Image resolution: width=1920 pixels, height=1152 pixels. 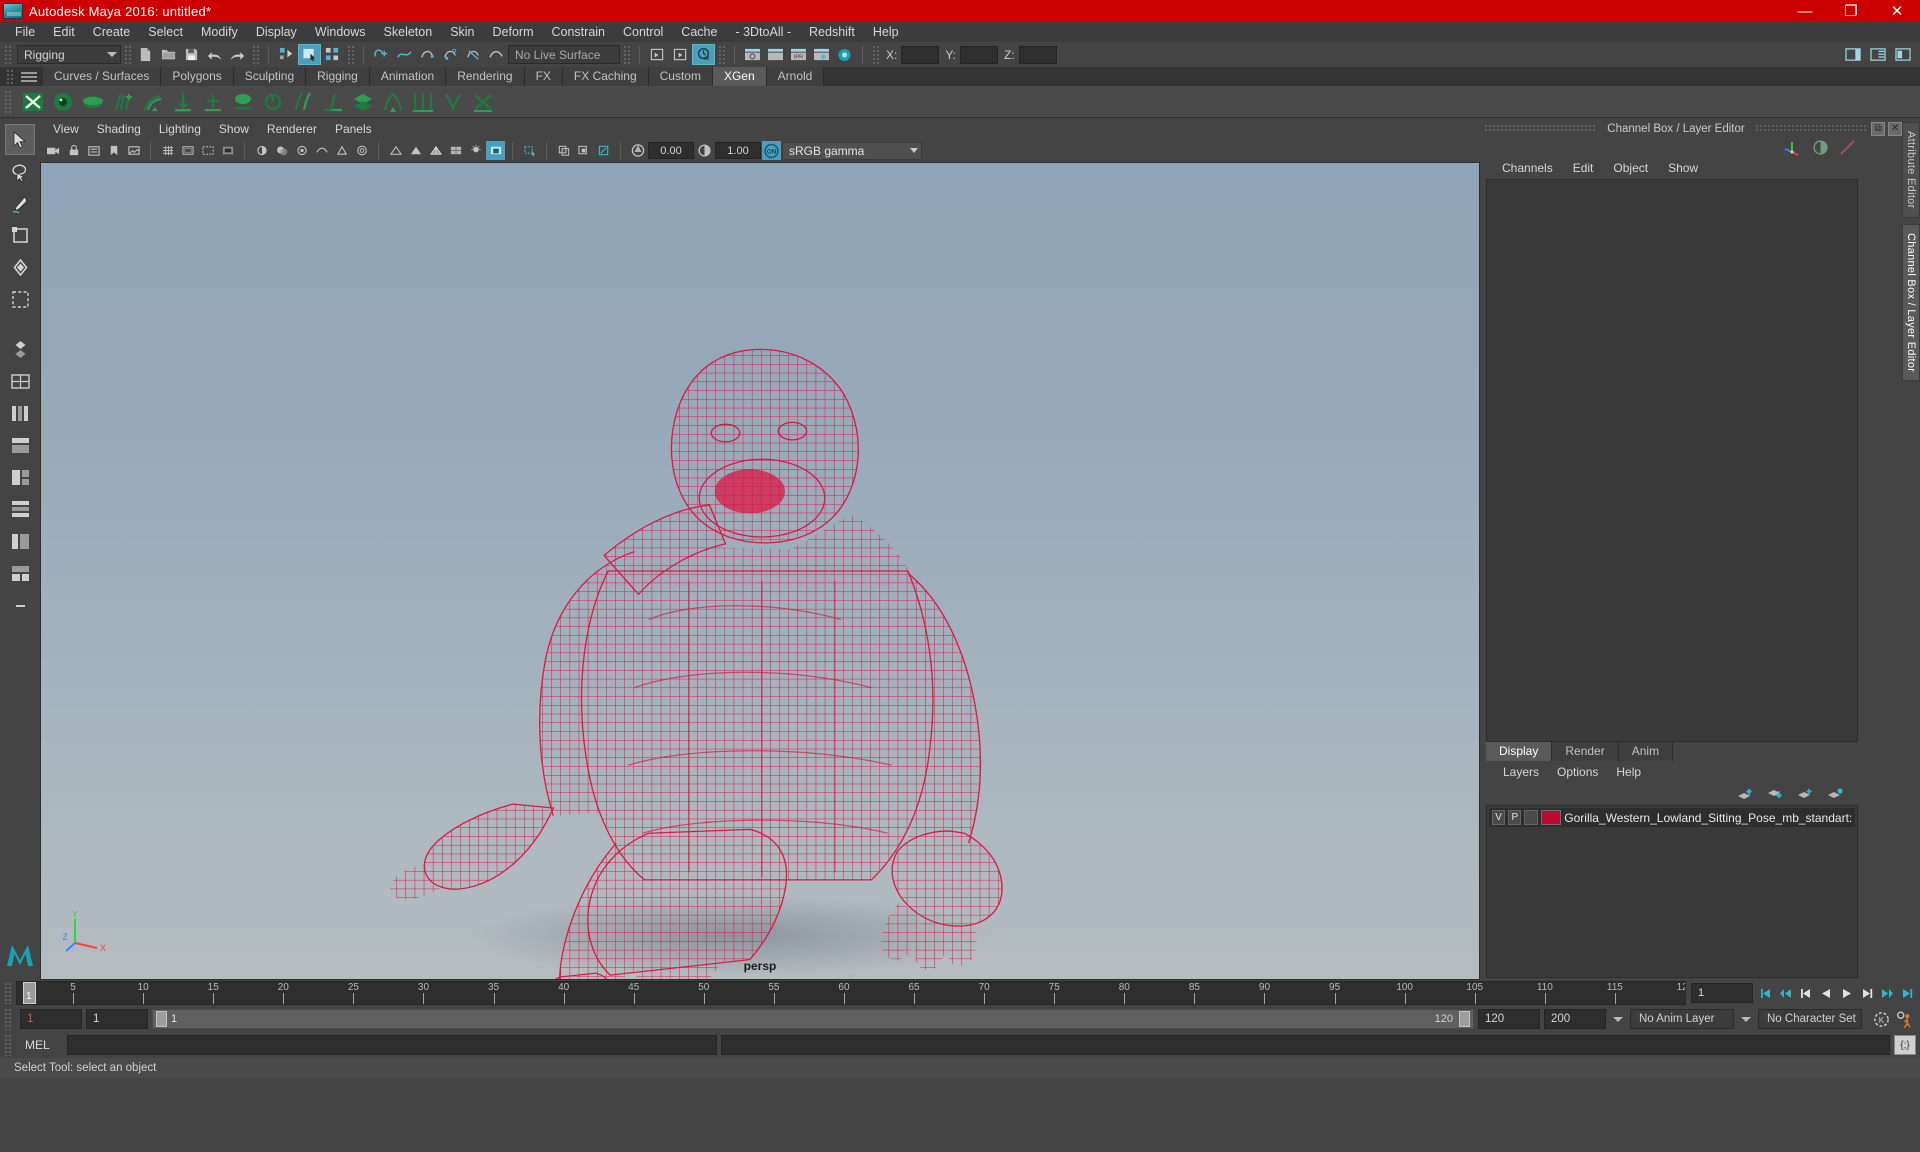 I want to click on shelf-tab-custom: Custom, so click(x=680, y=76).